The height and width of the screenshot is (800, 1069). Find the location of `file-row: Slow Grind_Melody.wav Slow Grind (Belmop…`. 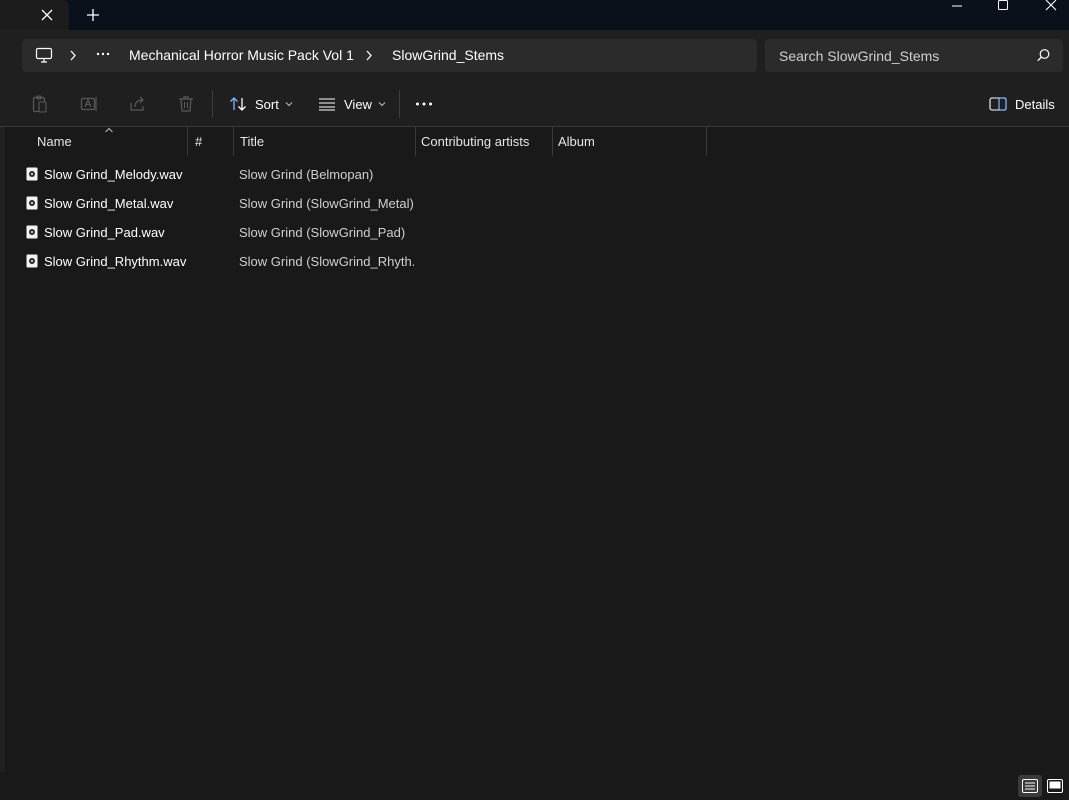

file-row: Slow Grind_Melody.wav Slow Grind (Belmop… is located at coordinates (219, 174).